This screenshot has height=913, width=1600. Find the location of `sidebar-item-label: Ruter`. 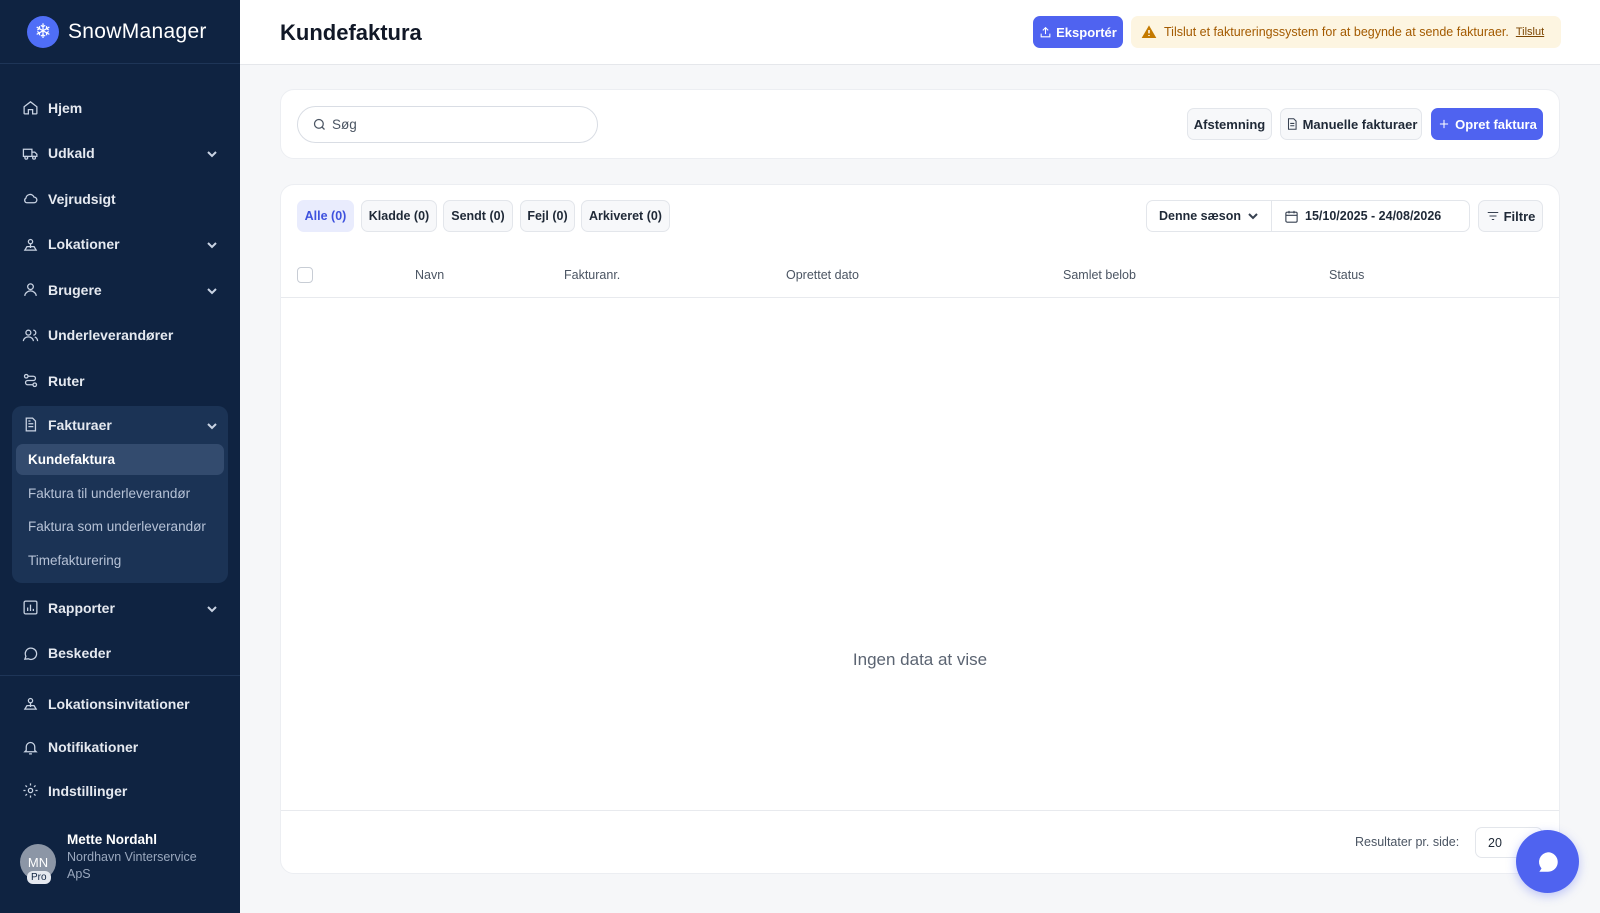

sidebar-item-label: Ruter is located at coordinates (66, 380).